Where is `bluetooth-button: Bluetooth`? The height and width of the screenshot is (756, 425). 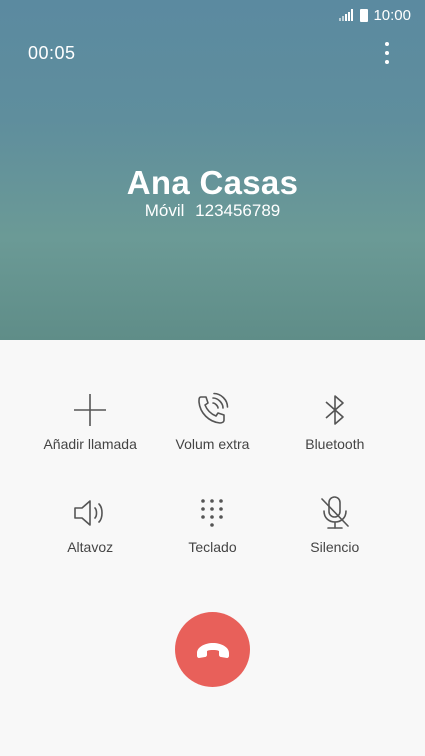 bluetooth-button: Bluetooth is located at coordinates (335, 441).